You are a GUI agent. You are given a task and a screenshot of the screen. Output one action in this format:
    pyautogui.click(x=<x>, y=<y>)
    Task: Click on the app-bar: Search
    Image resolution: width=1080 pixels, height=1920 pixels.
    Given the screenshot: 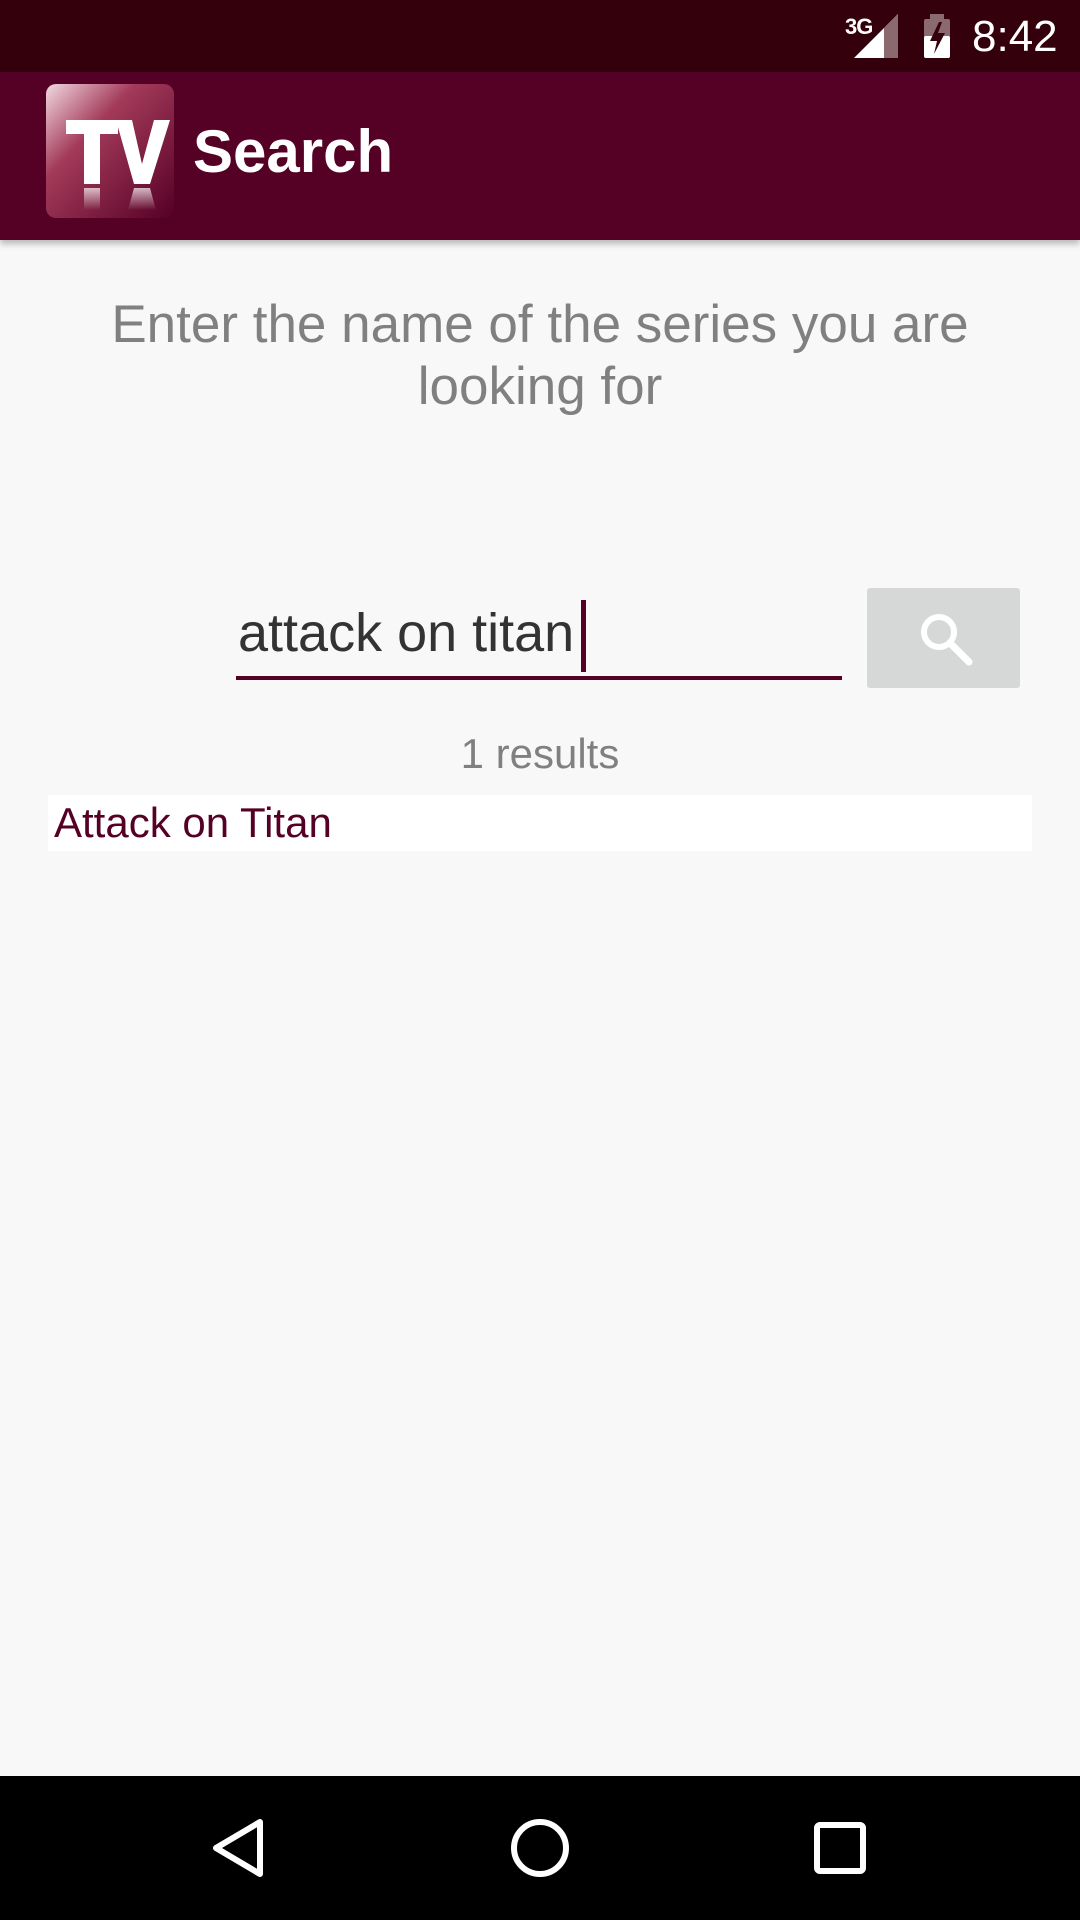 What is the action you would take?
    pyautogui.click(x=540, y=156)
    